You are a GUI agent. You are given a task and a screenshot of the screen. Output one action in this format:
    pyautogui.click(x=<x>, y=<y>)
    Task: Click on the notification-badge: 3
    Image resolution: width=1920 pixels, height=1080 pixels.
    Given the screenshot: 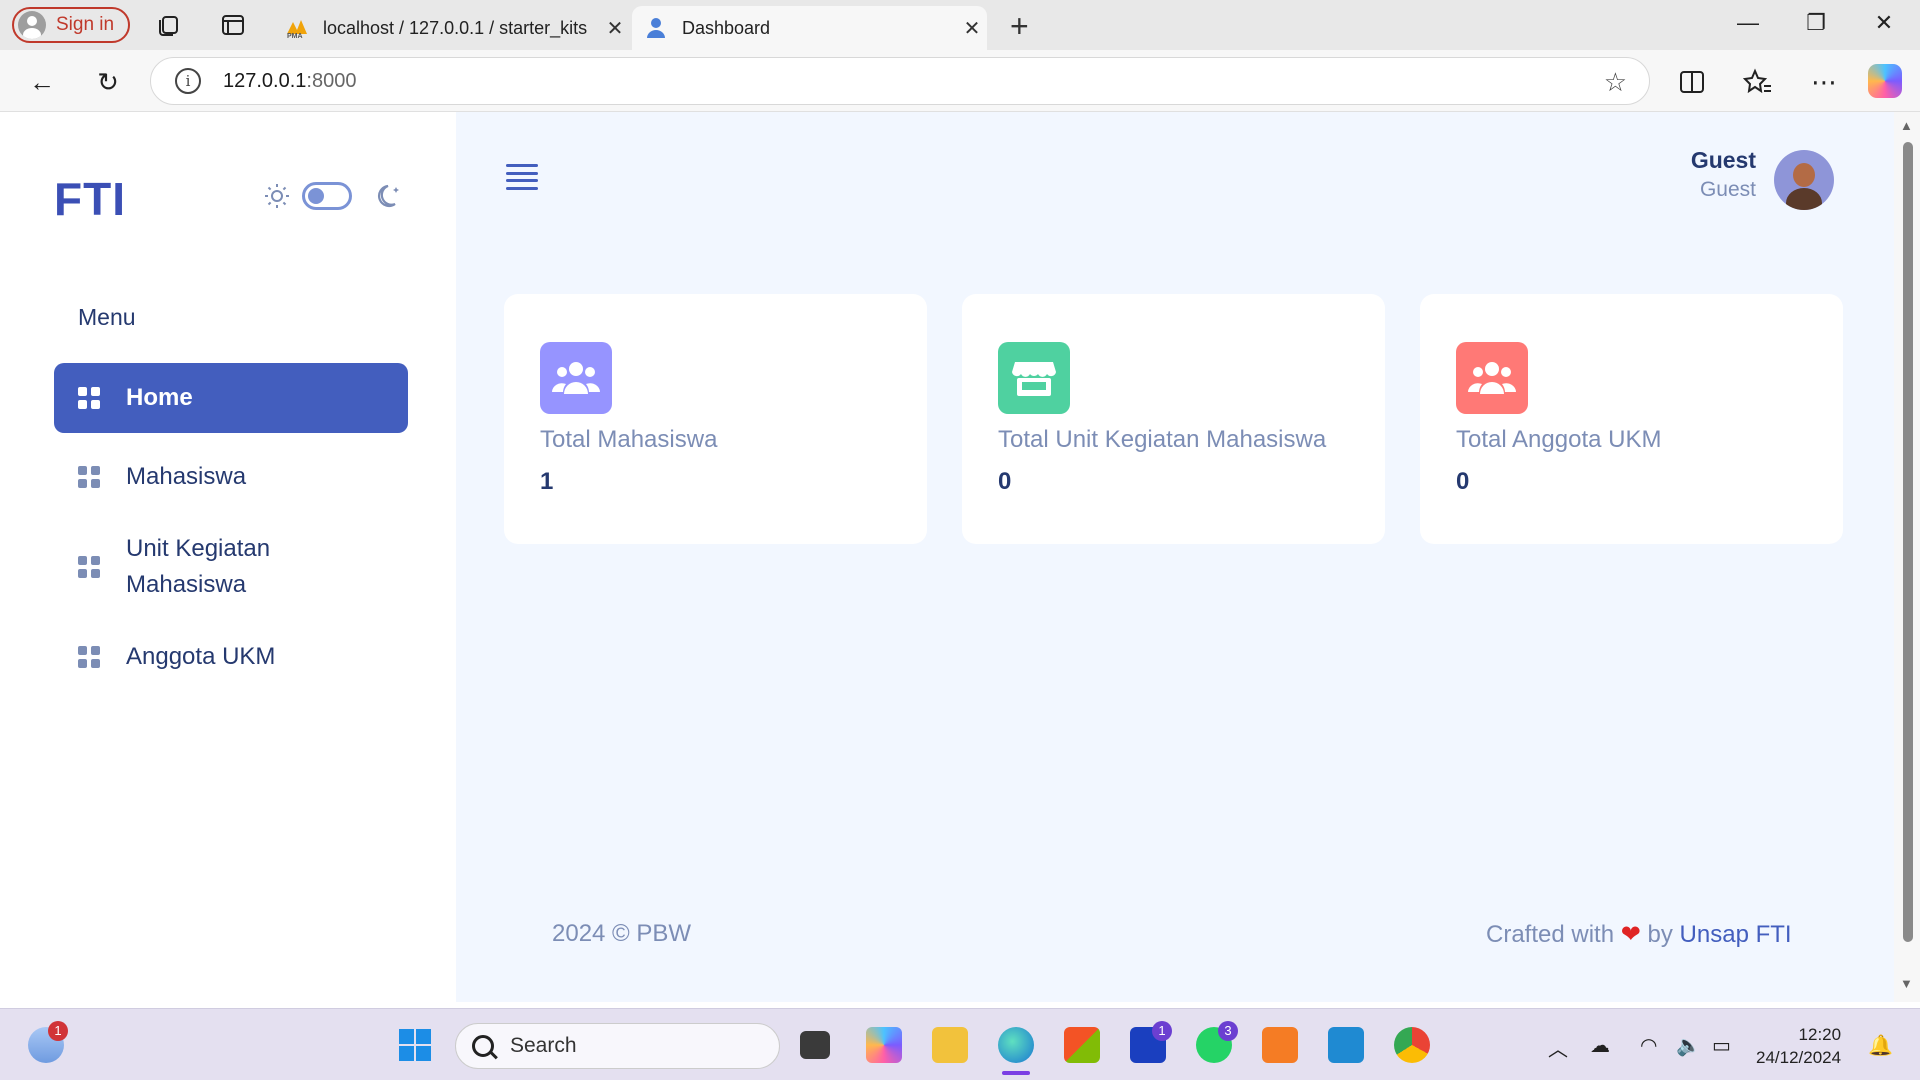 What is the action you would take?
    pyautogui.click(x=1228, y=1031)
    